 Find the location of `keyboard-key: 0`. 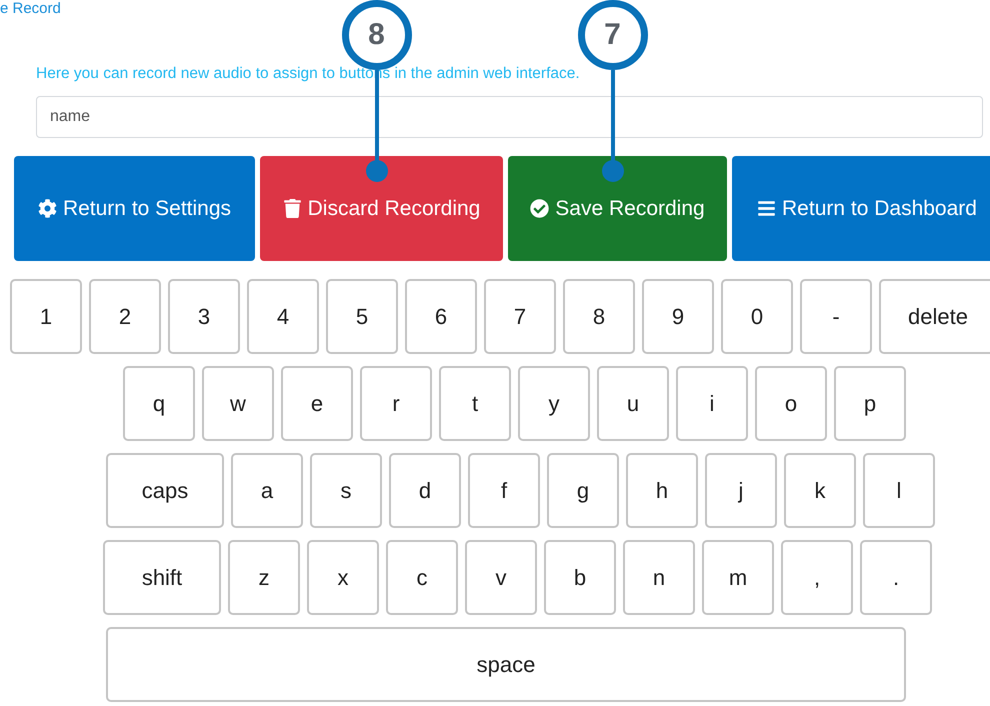

keyboard-key: 0 is located at coordinates (757, 316).